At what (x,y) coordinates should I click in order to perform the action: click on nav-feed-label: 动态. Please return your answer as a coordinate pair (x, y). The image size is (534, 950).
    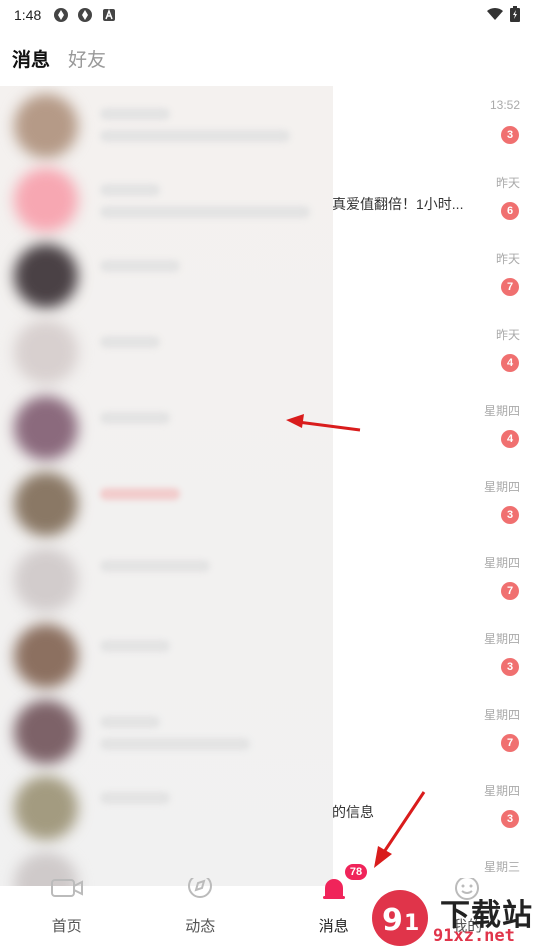
    Looking at the image, I should click on (200, 926).